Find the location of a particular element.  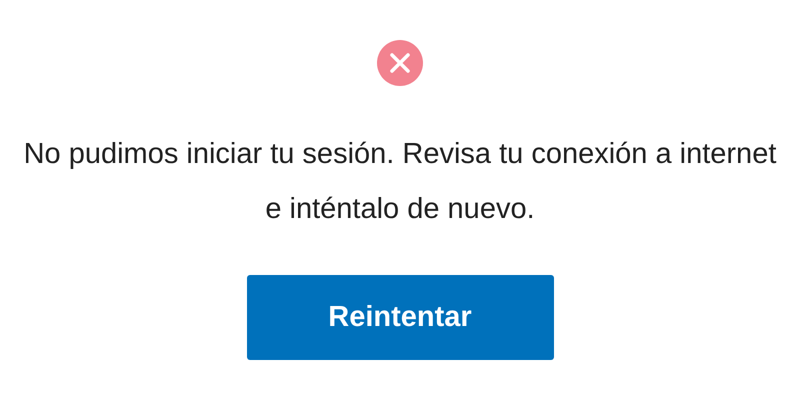

error-icon is located at coordinates (400, 63).